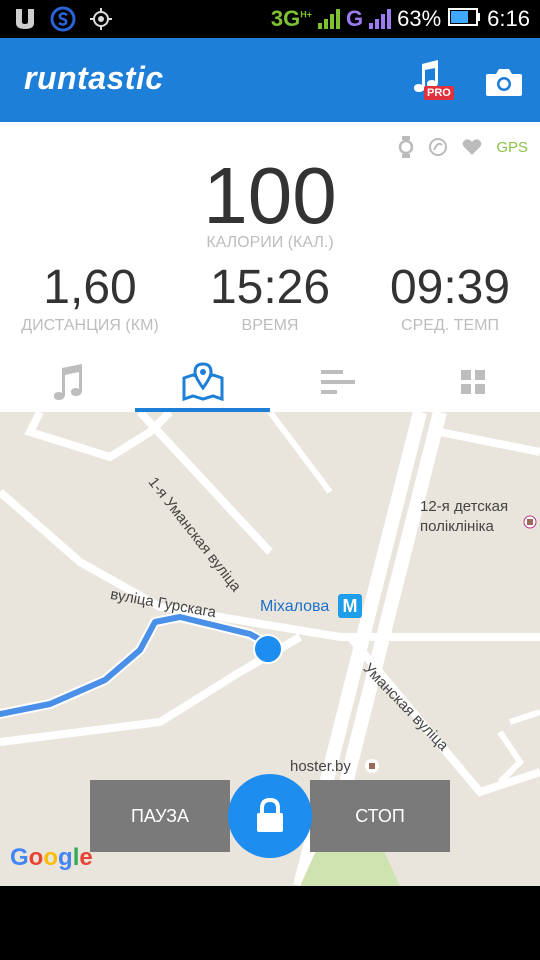  What do you see at coordinates (380, 816) in the screenshot?
I see `stop-button: СТОП` at bounding box center [380, 816].